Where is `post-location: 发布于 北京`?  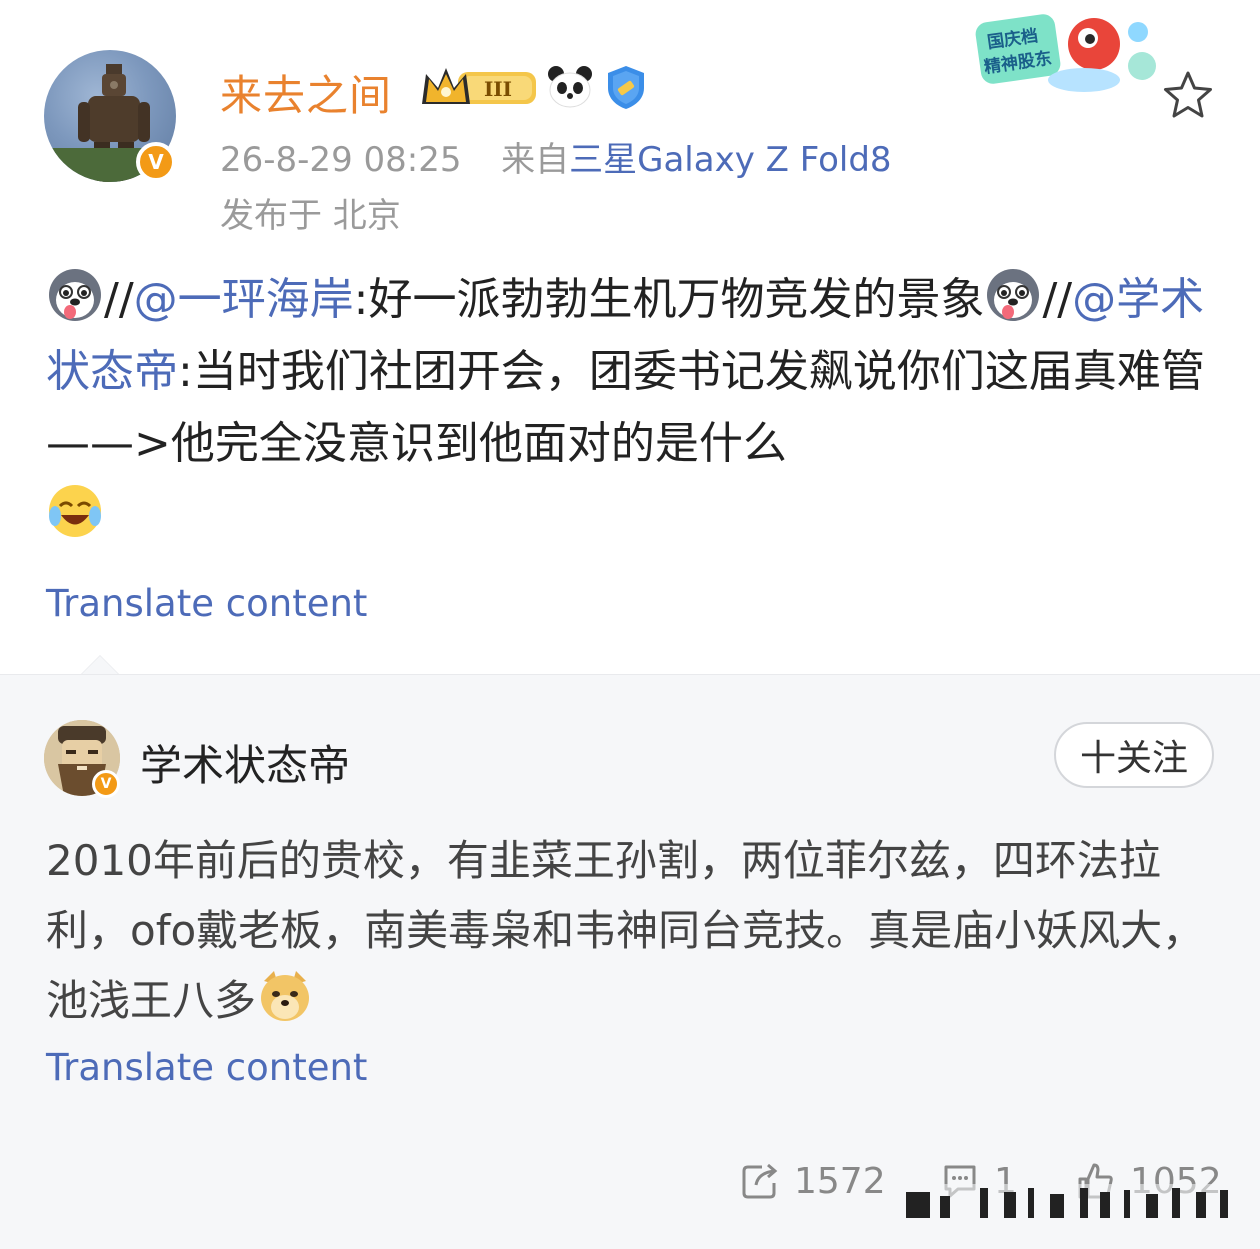
post-location: 发布于 北京 is located at coordinates (310, 216).